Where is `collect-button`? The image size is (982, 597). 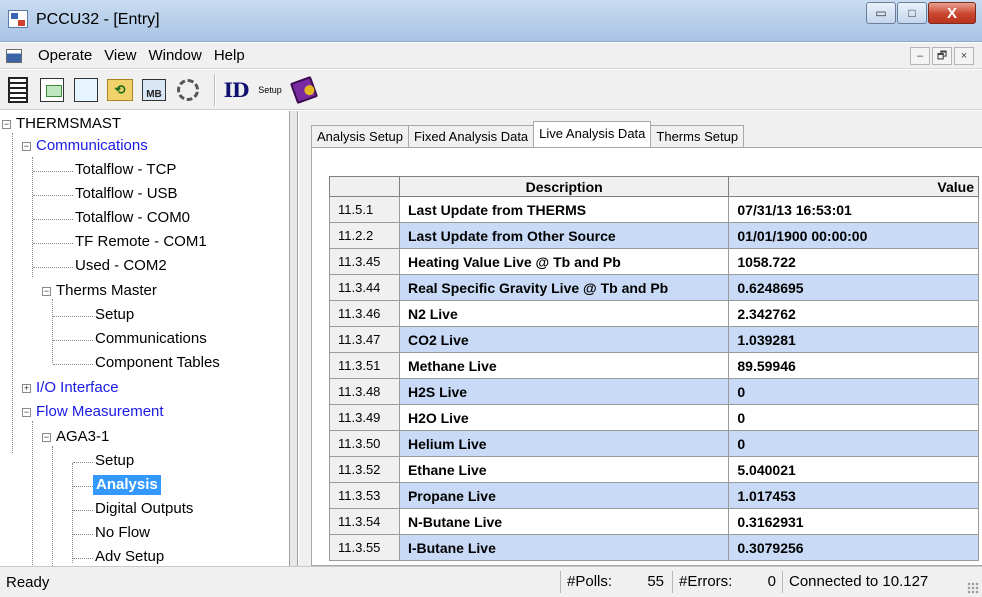
collect-button is located at coordinates (86, 90).